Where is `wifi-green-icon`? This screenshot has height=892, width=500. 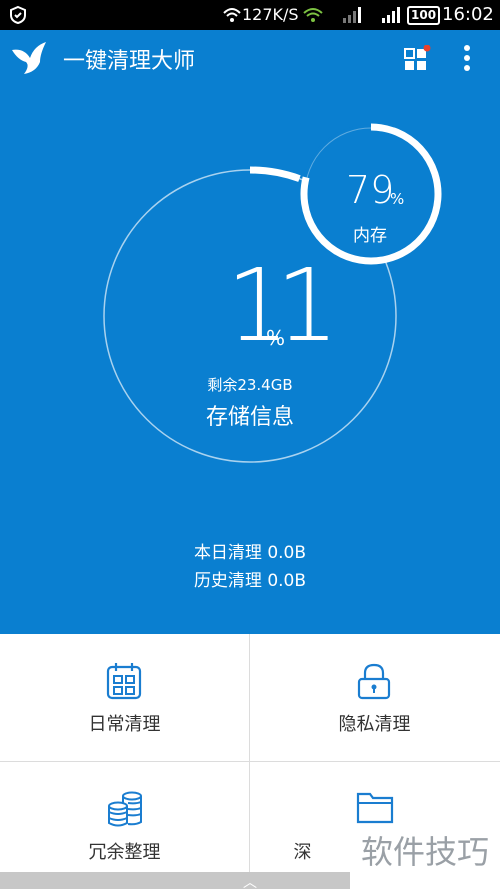
wifi-green-icon is located at coordinates (313, 15).